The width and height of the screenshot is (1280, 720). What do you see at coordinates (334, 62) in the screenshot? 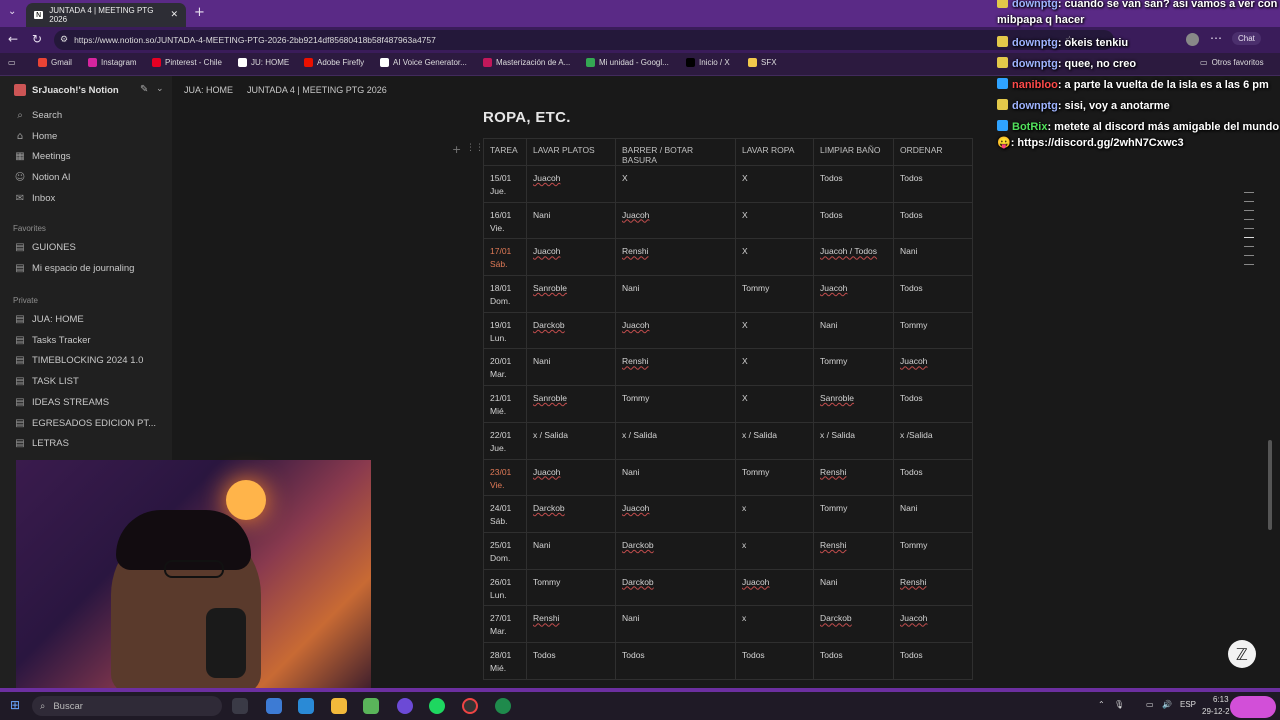
I see `bookmark-item: Adobe Firefly` at bounding box center [334, 62].